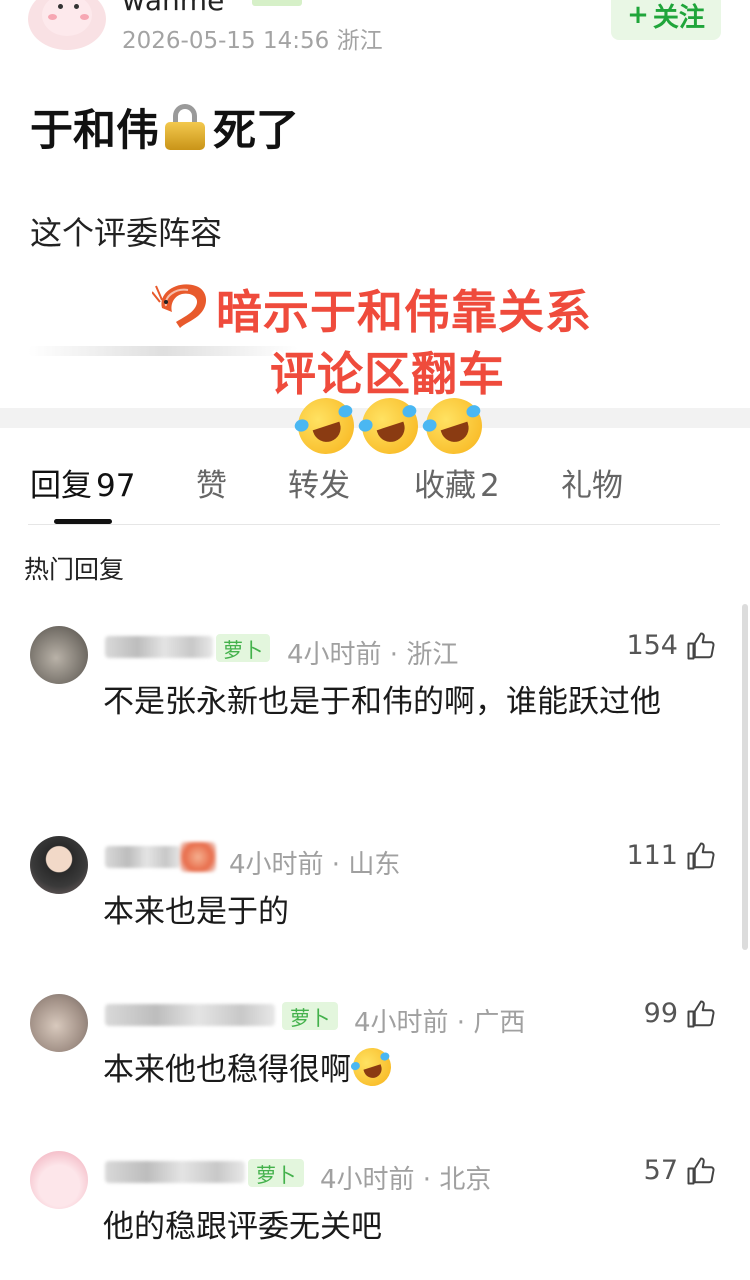 The width and height of the screenshot is (750, 1280). Describe the element at coordinates (375, 485) in the screenshot. I see `tab-bar: 回复 97 赞 转发 收藏 2 礼物` at that location.